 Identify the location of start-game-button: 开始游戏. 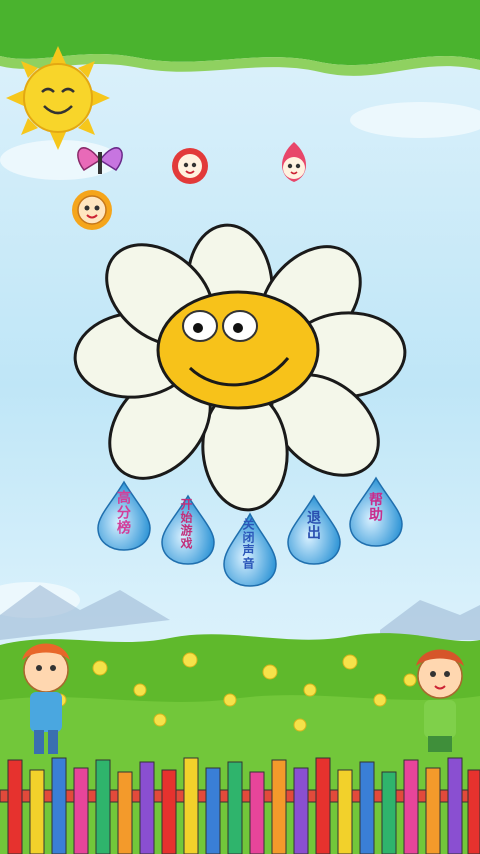
(188, 530).